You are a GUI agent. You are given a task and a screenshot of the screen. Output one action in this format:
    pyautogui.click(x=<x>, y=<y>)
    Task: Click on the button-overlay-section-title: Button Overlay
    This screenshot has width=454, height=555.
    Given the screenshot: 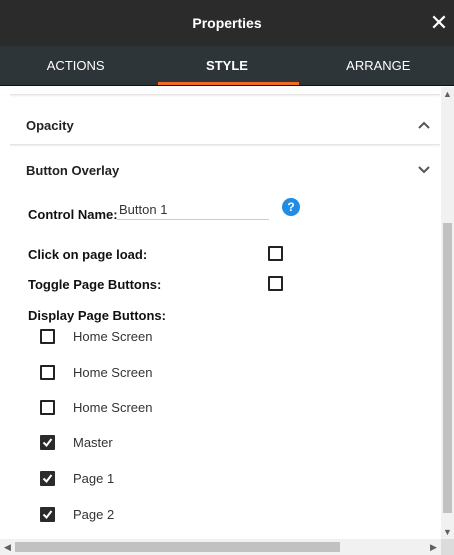 What is the action you would take?
    pyautogui.click(x=73, y=170)
    